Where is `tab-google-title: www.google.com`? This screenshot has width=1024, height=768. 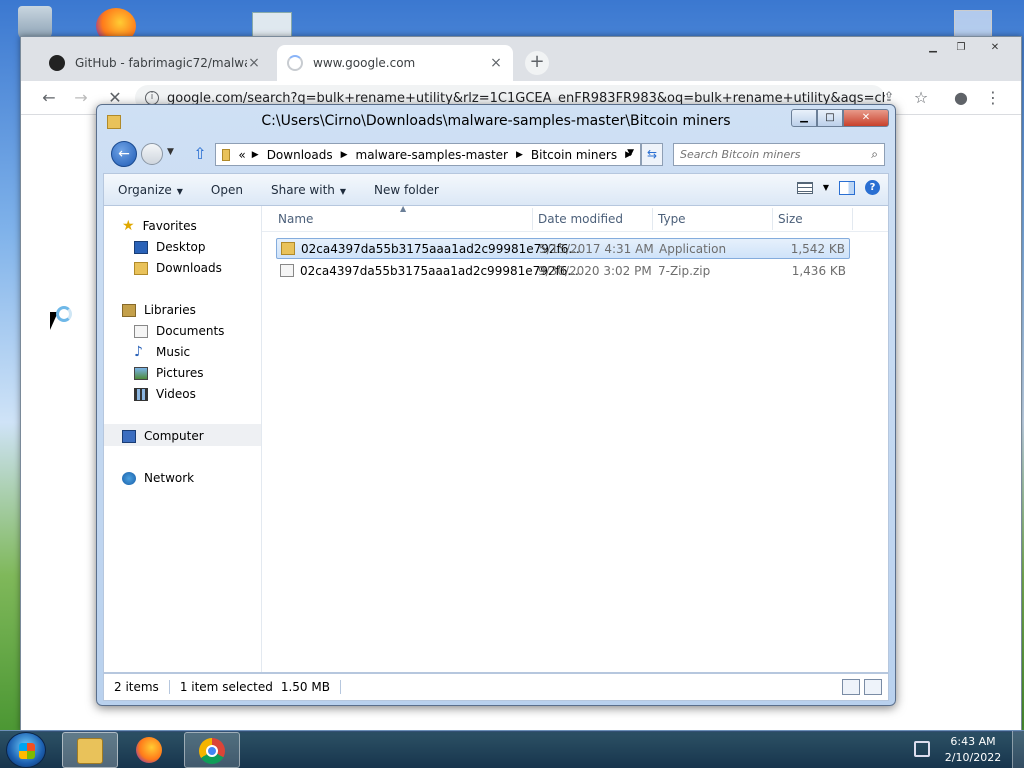 tab-google-title: www.google.com is located at coordinates (364, 63).